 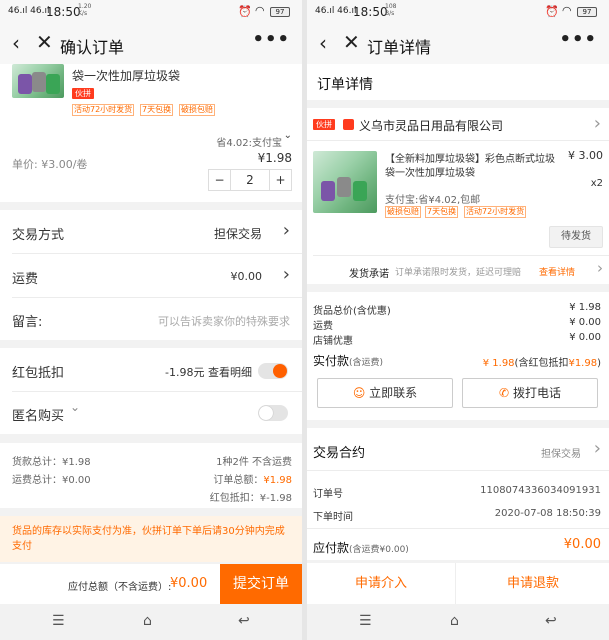 What do you see at coordinates (399, 47) in the screenshot?
I see `page-title: 订单详情` at bounding box center [399, 47].